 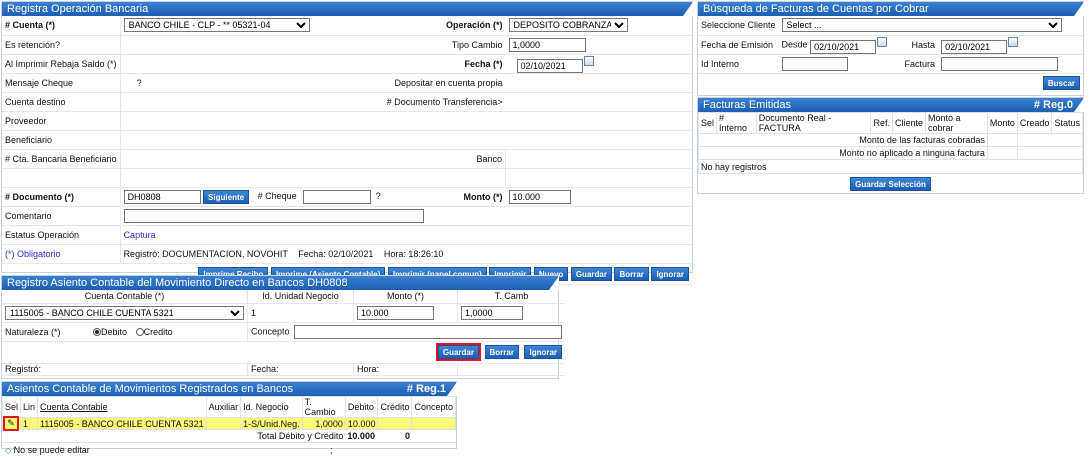 What do you see at coordinates (11, 423) in the screenshot?
I see `edit-pencil-icon: ✎` at bounding box center [11, 423].